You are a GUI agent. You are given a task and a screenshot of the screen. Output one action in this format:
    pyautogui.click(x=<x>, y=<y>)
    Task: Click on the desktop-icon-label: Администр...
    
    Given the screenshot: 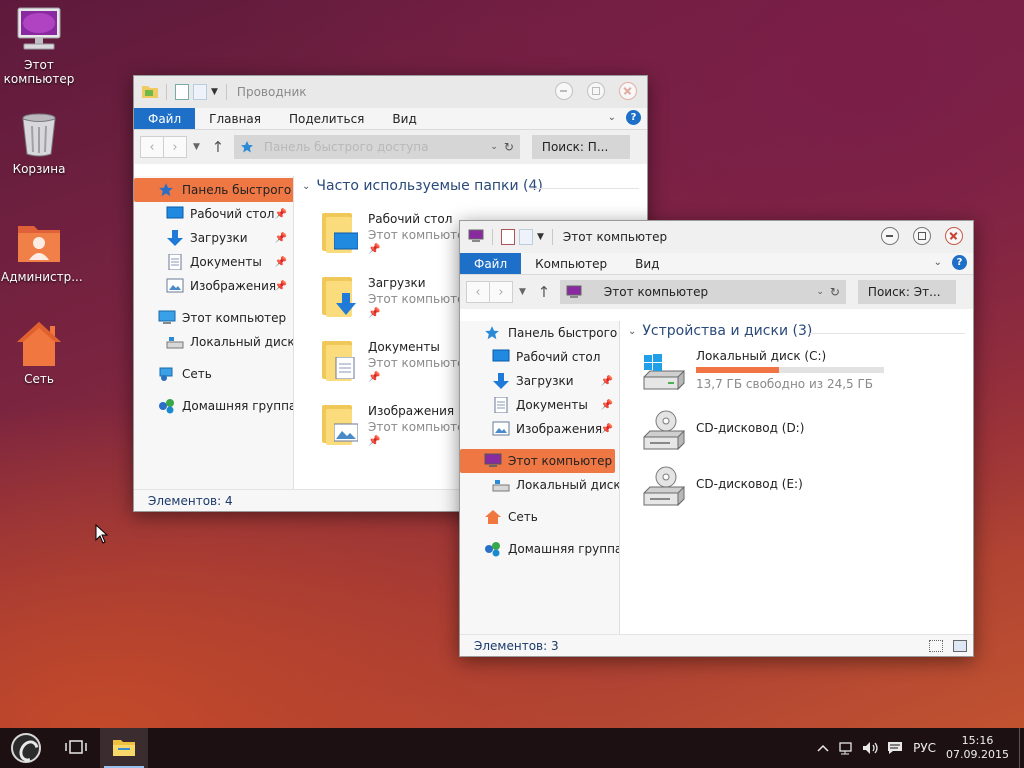 What is the action you would take?
    pyautogui.click(x=42, y=277)
    